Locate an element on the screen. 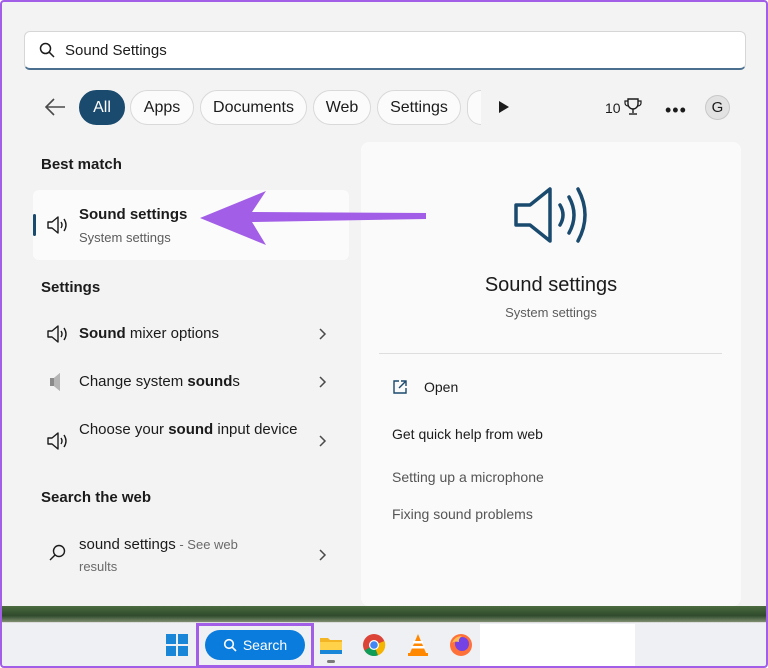 This screenshot has width=768, height=668. windows-start-icon is located at coordinates (177, 645).